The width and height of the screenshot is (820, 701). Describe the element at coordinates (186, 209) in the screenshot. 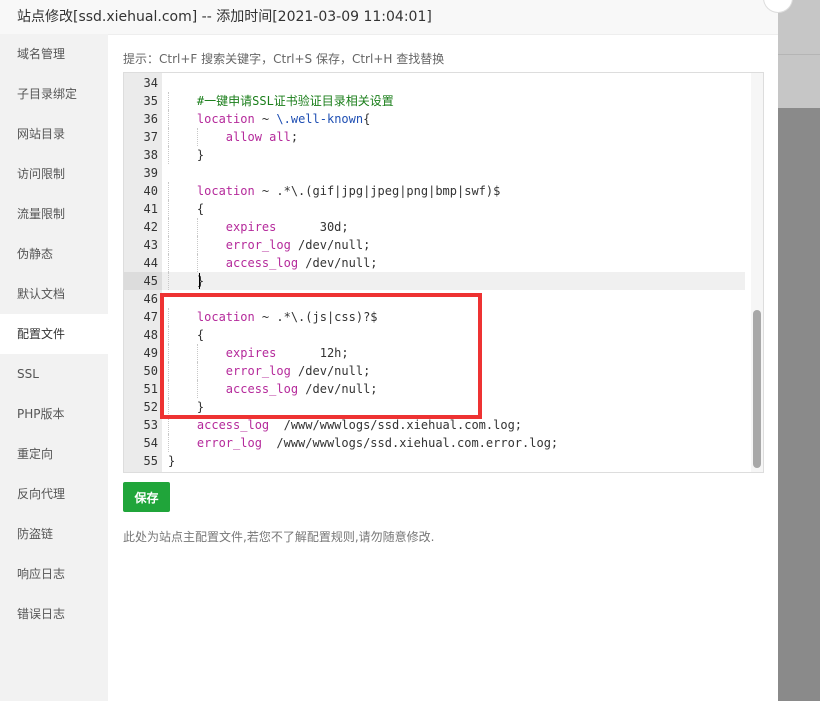

I see `code-line: {` at that location.